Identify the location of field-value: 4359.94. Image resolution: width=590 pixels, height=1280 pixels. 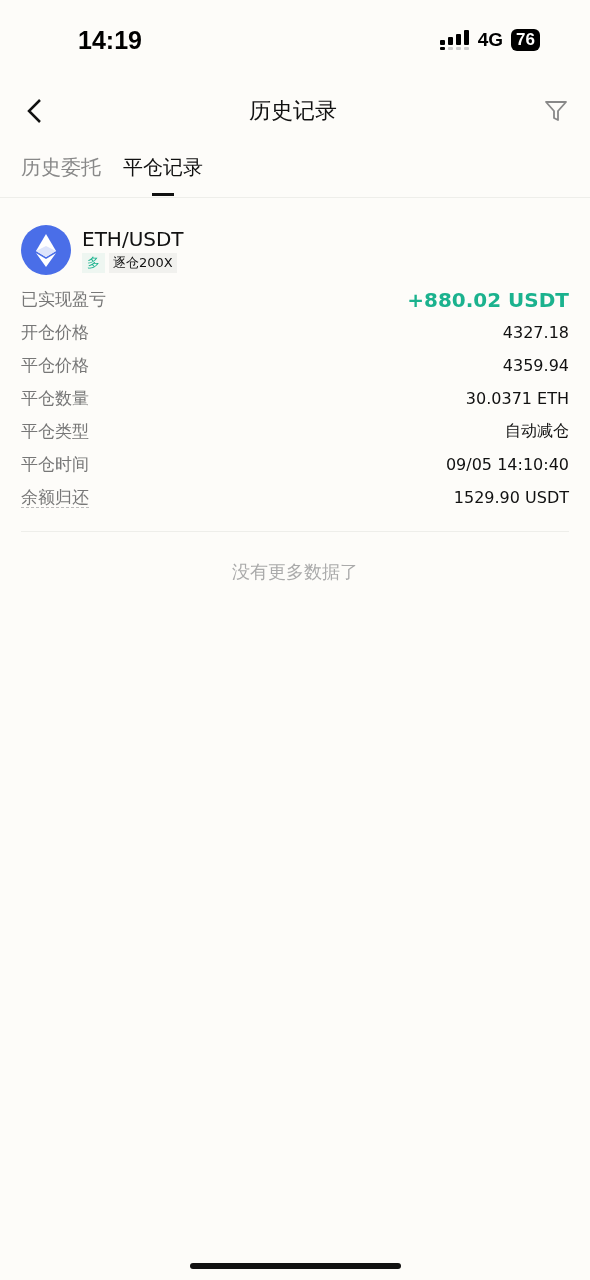
(535, 365).